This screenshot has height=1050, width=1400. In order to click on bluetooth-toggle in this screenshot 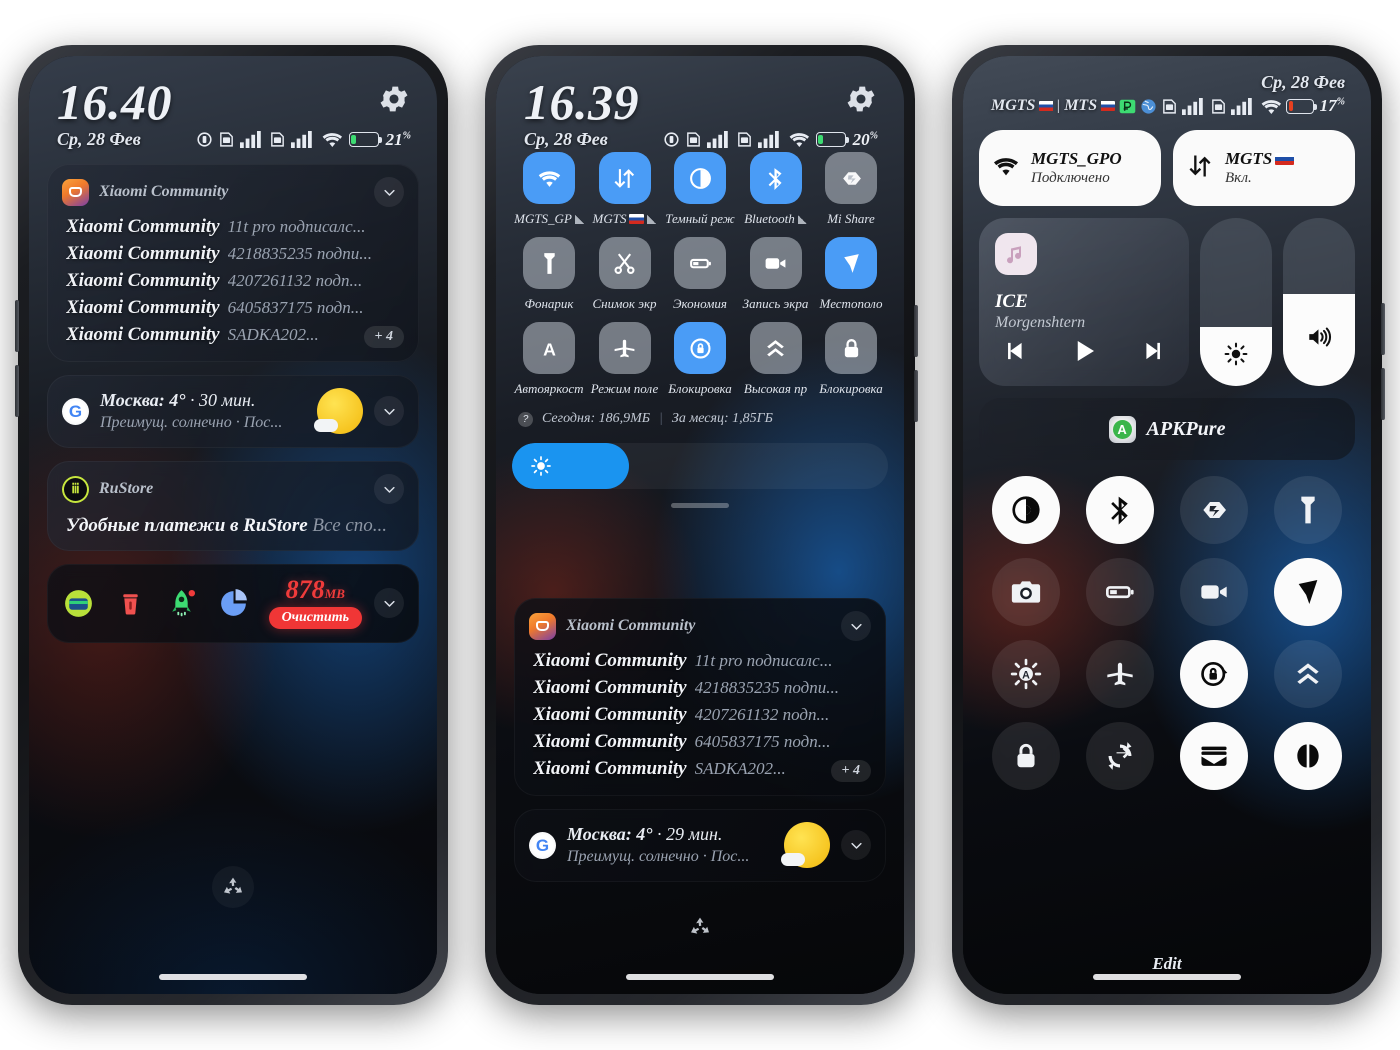, I will do `click(1120, 510)`.